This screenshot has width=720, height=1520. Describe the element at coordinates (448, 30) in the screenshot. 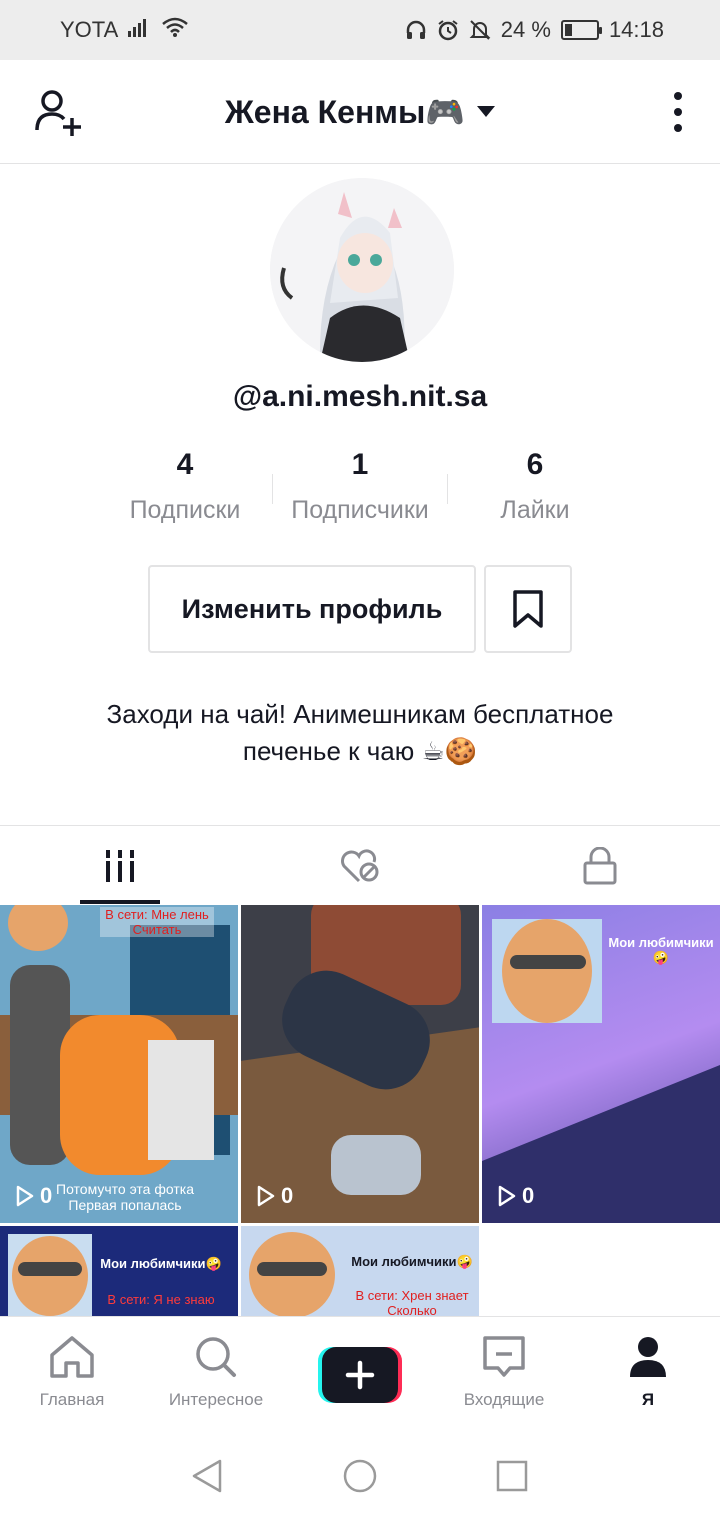

I see `alarm-icon` at that location.